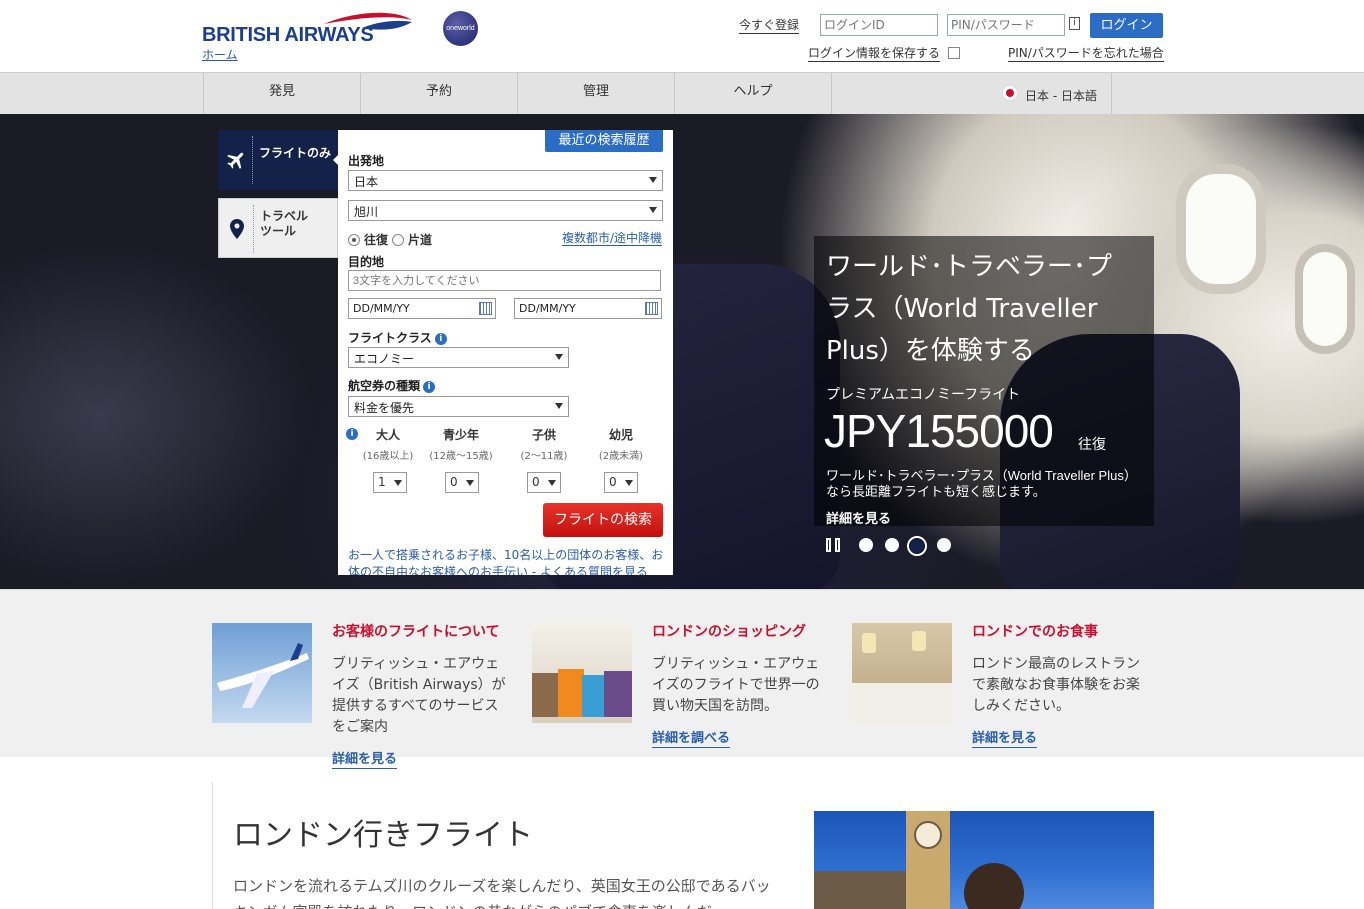 The height and width of the screenshot is (909, 1364). What do you see at coordinates (612, 238) in the screenshot?
I see `multi-city-link: 複数都市/途中降機` at bounding box center [612, 238].